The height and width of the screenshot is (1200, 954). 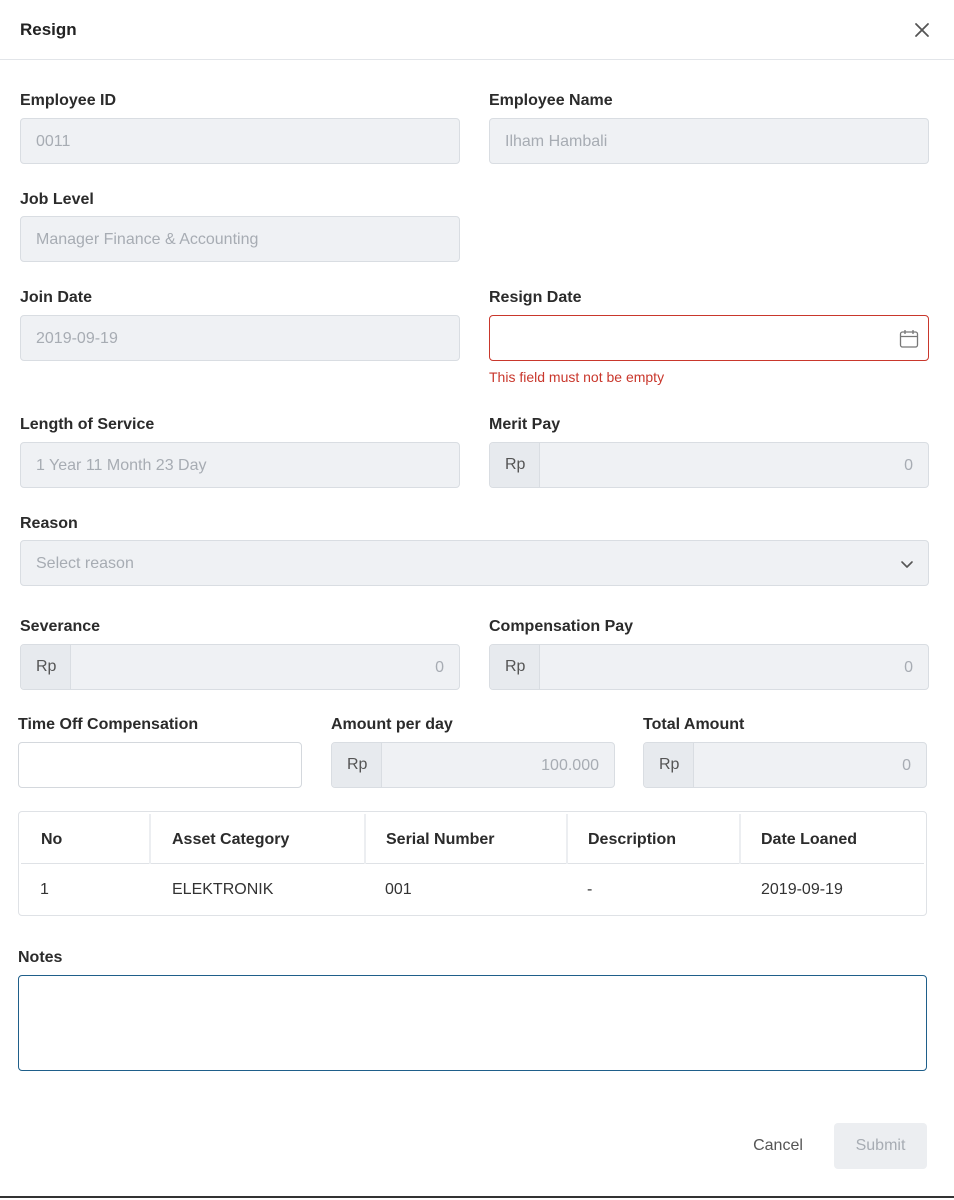 What do you see at coordinates (392, 724) in the screenshot?
I see `amount-per-day-label: Amount per day` at bounding box center [392, 724].